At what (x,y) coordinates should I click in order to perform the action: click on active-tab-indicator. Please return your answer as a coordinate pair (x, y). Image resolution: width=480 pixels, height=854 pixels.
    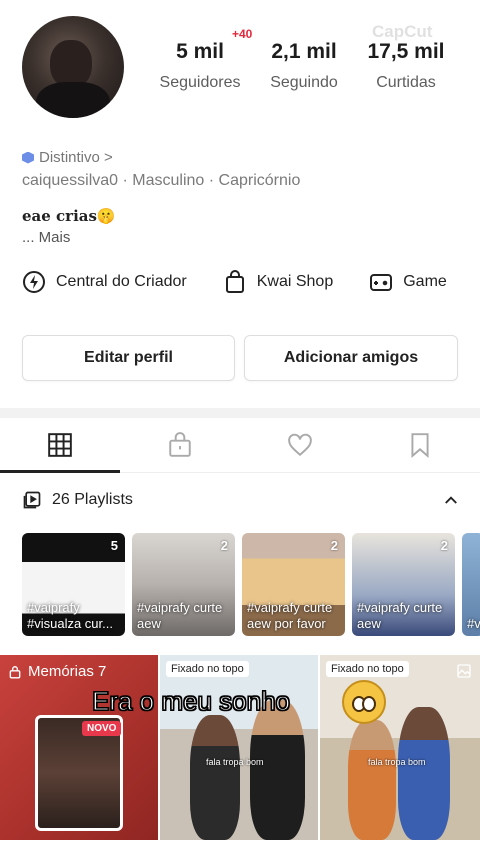
    Looking at the image, I should click on (60, 471).